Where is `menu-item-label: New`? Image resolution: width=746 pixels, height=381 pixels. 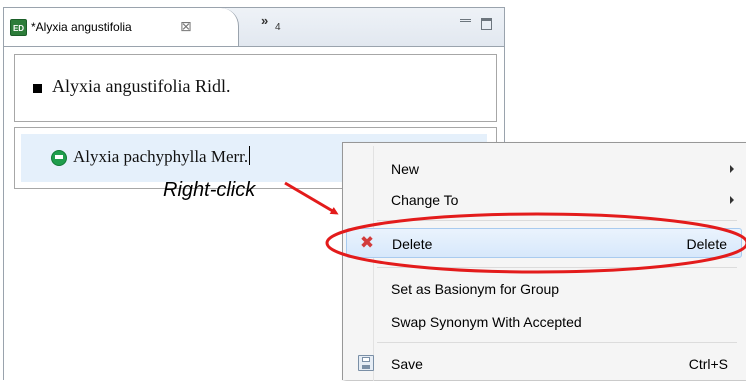 menu-item-label: New is located at coordinates (405, 169).